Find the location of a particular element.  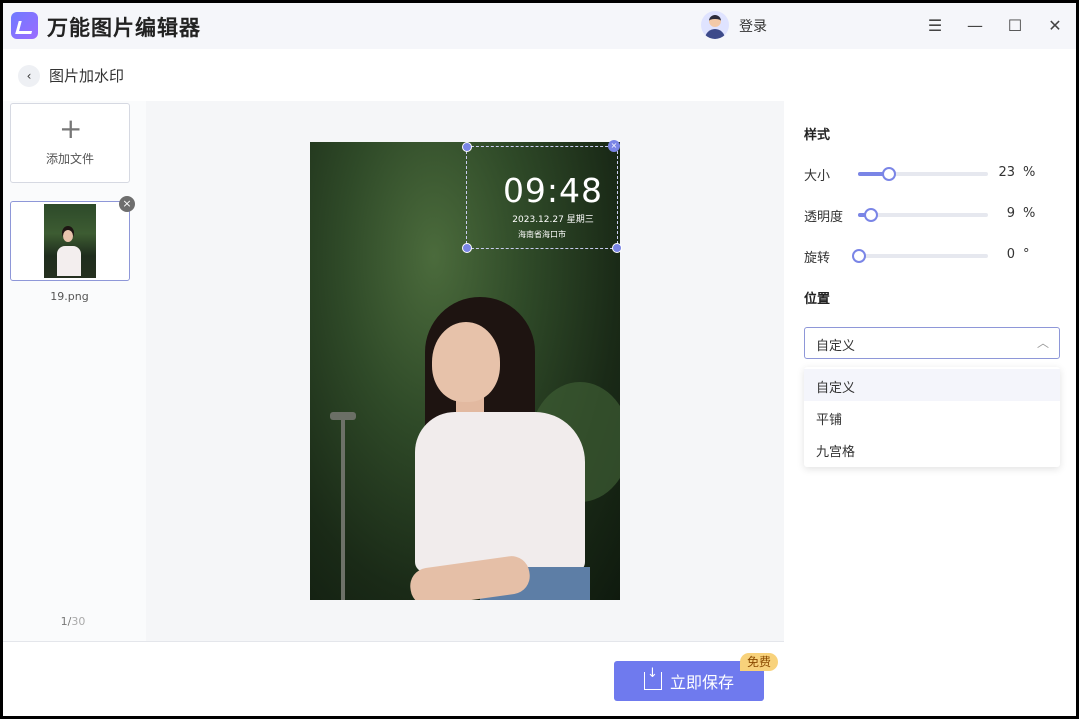

page-header: ‹ 图片加水印 is located at coordinates (539, 75).